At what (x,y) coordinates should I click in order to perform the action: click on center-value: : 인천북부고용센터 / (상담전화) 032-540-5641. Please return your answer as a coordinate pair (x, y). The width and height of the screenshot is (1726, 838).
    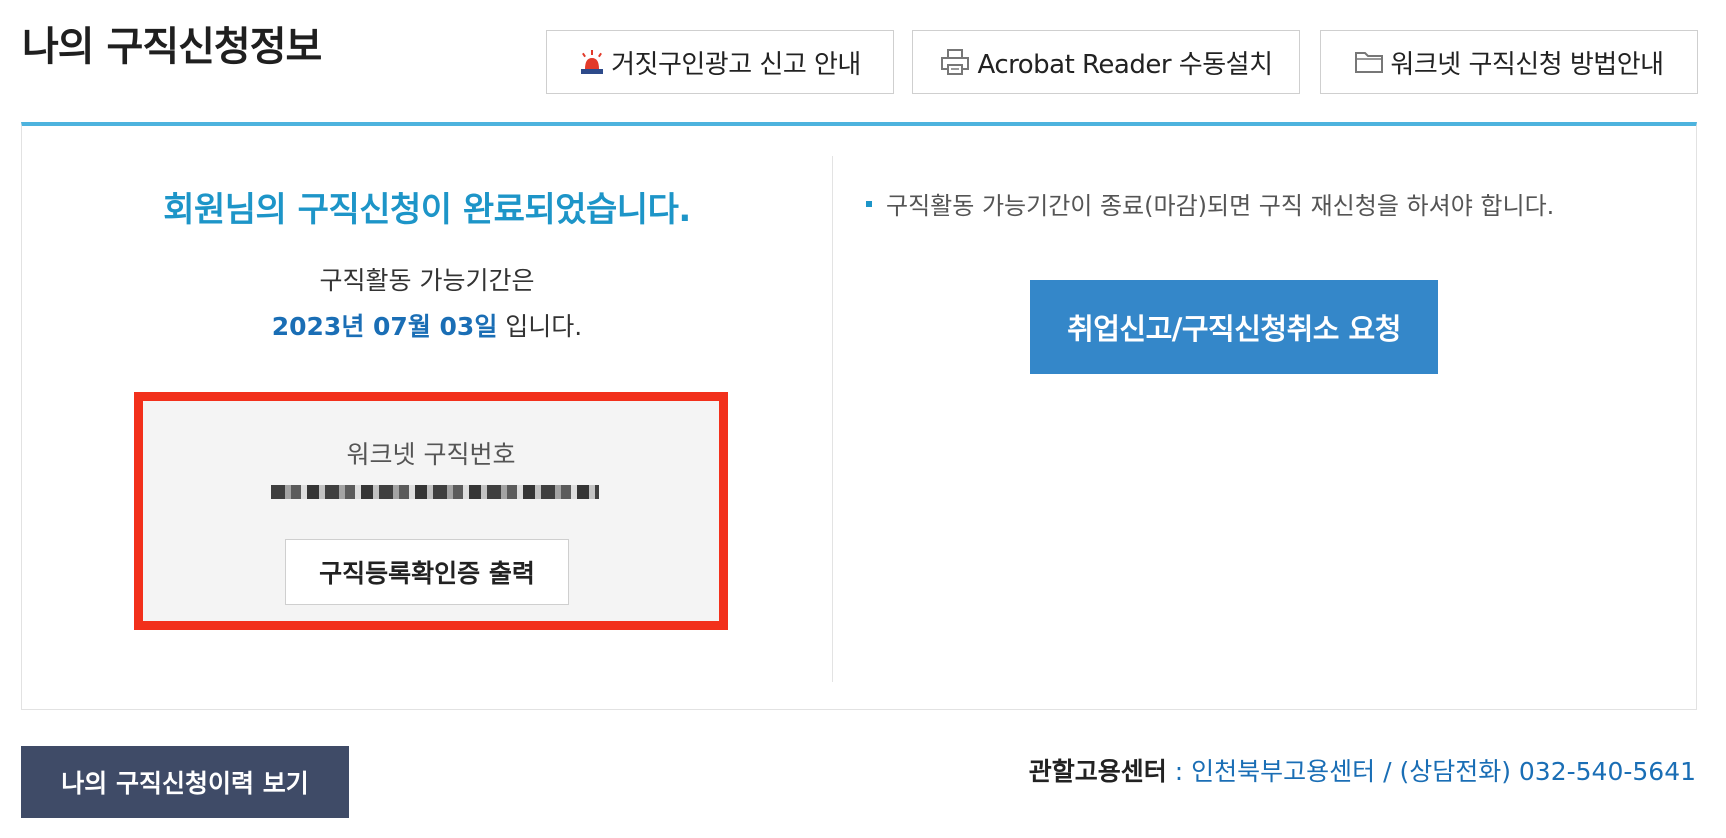
    Looking at the image, I should click on (1431, 771).